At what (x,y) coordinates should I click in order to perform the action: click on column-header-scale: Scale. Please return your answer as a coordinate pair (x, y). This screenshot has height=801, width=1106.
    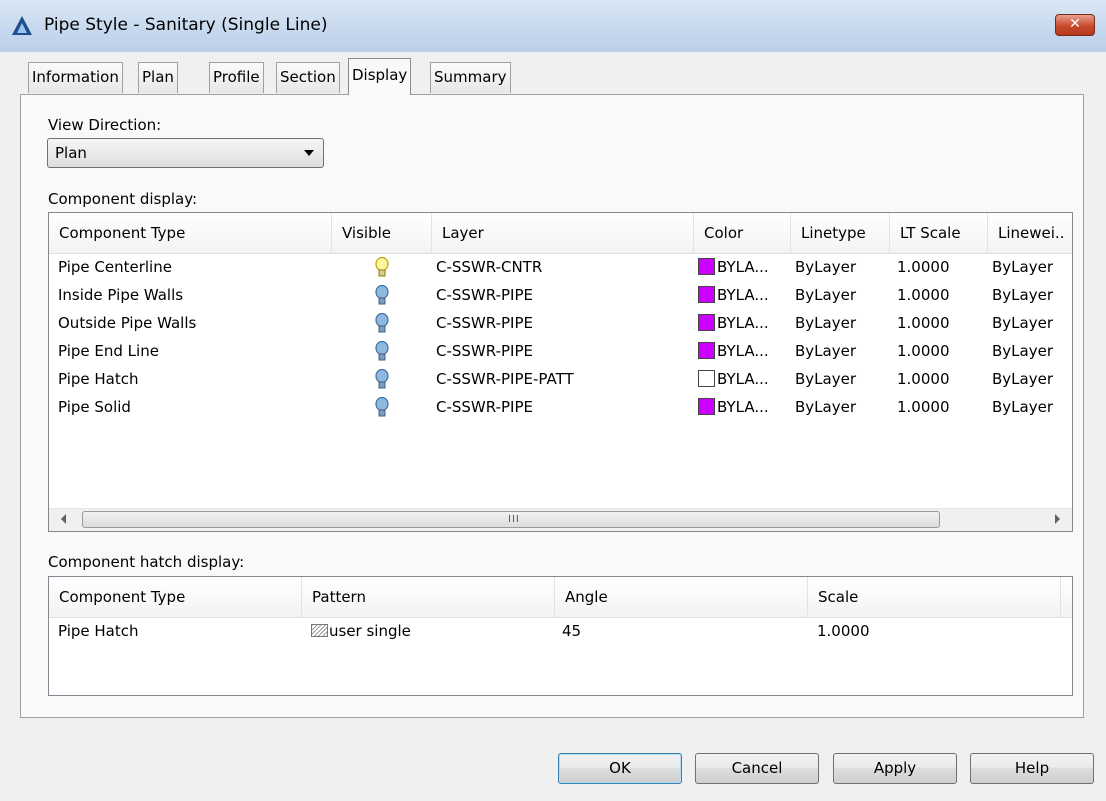
    Looking at the image, I should click on (934, 597).